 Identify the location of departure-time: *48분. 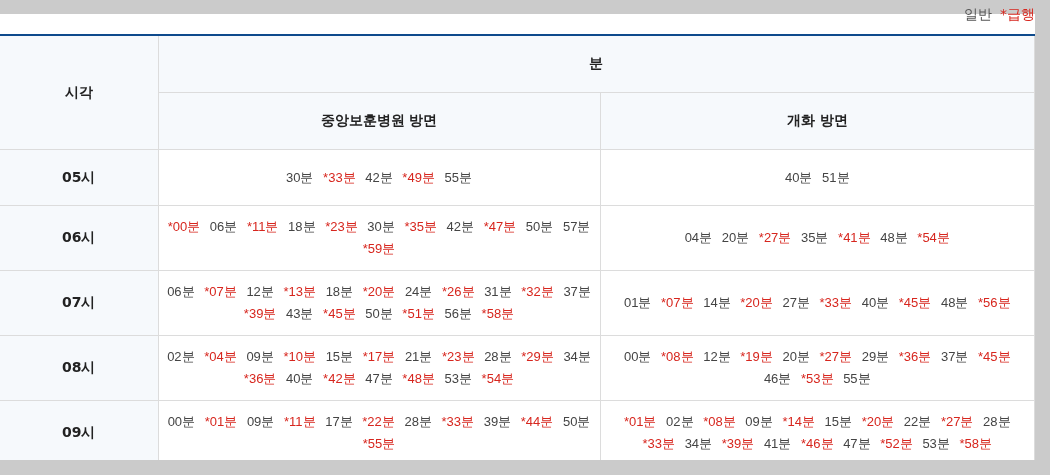
(418, 378).